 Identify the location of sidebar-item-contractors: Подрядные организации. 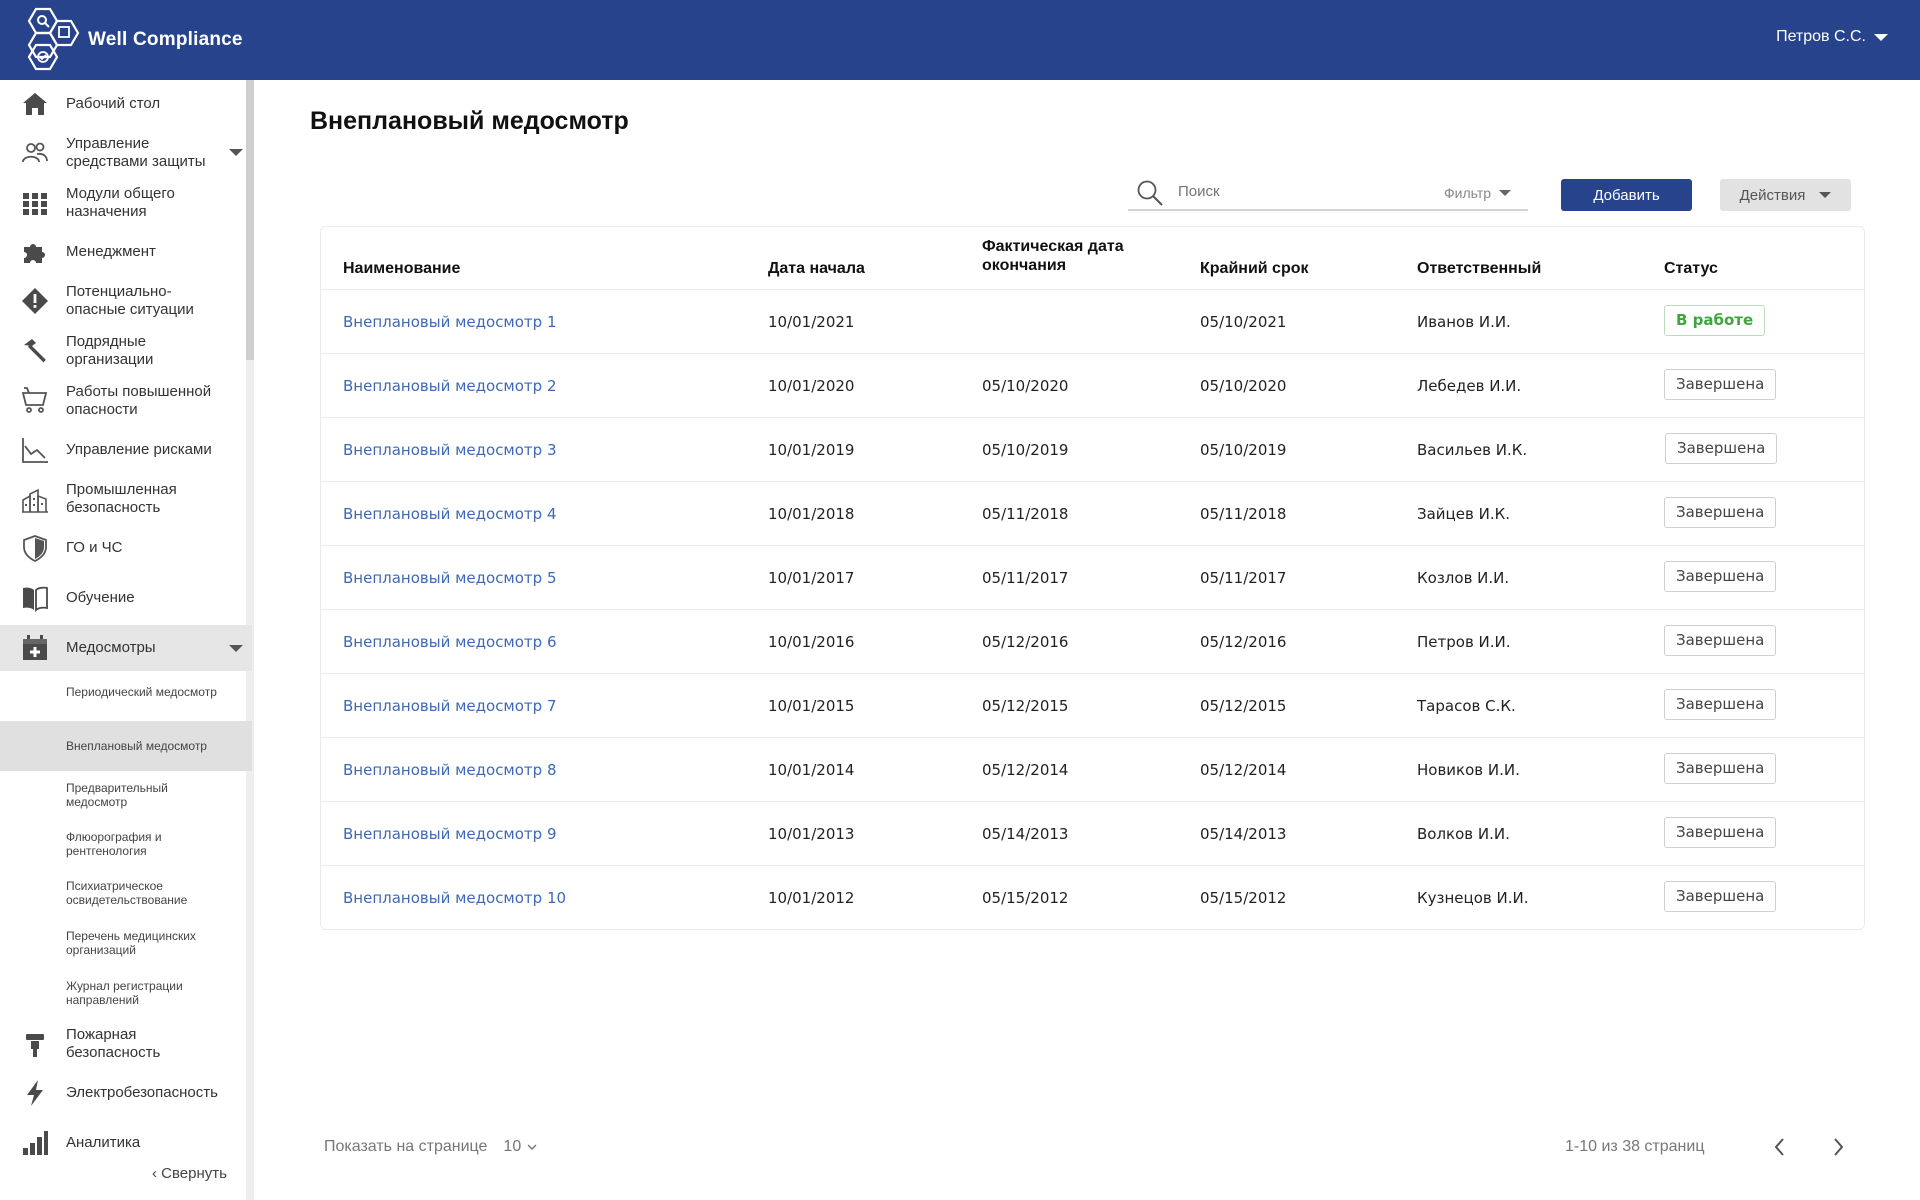
(126, 351).